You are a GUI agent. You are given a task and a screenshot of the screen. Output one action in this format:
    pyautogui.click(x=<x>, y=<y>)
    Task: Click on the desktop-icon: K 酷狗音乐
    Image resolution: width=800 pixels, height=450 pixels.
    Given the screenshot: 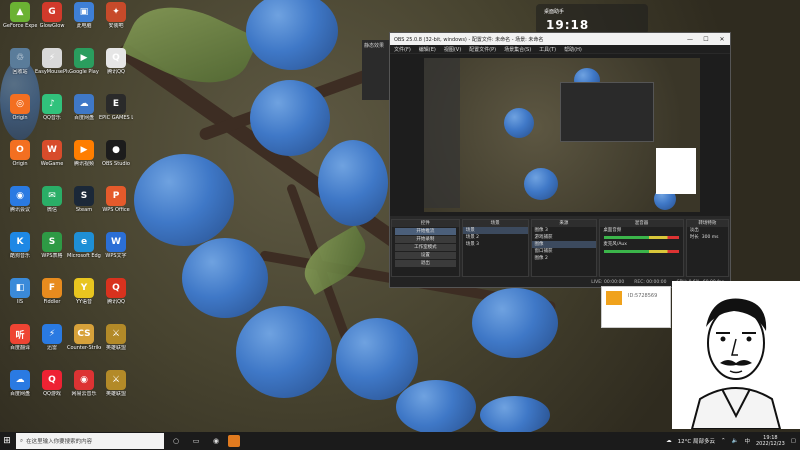 What is the action you would take?
    pyautogui.click(x=20, y=250)
    